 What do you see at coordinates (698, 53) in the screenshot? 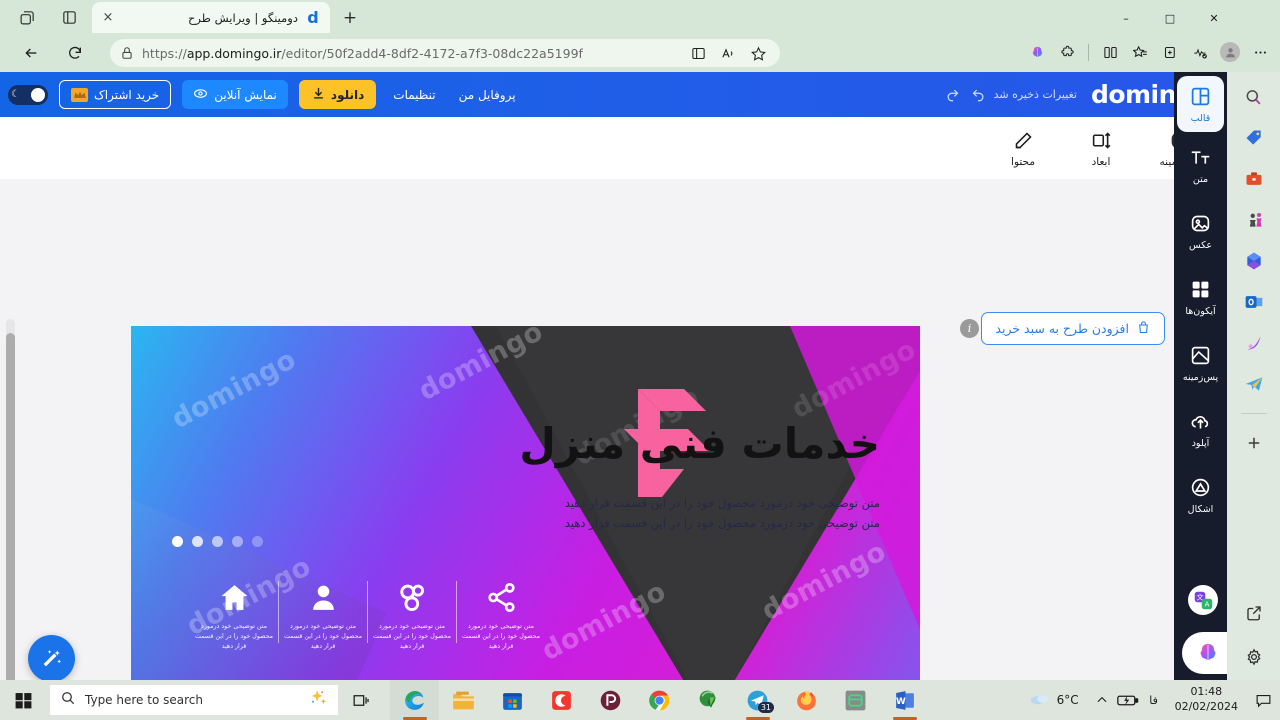
I see `split-screen-icon` at bounding box center [698, 53].